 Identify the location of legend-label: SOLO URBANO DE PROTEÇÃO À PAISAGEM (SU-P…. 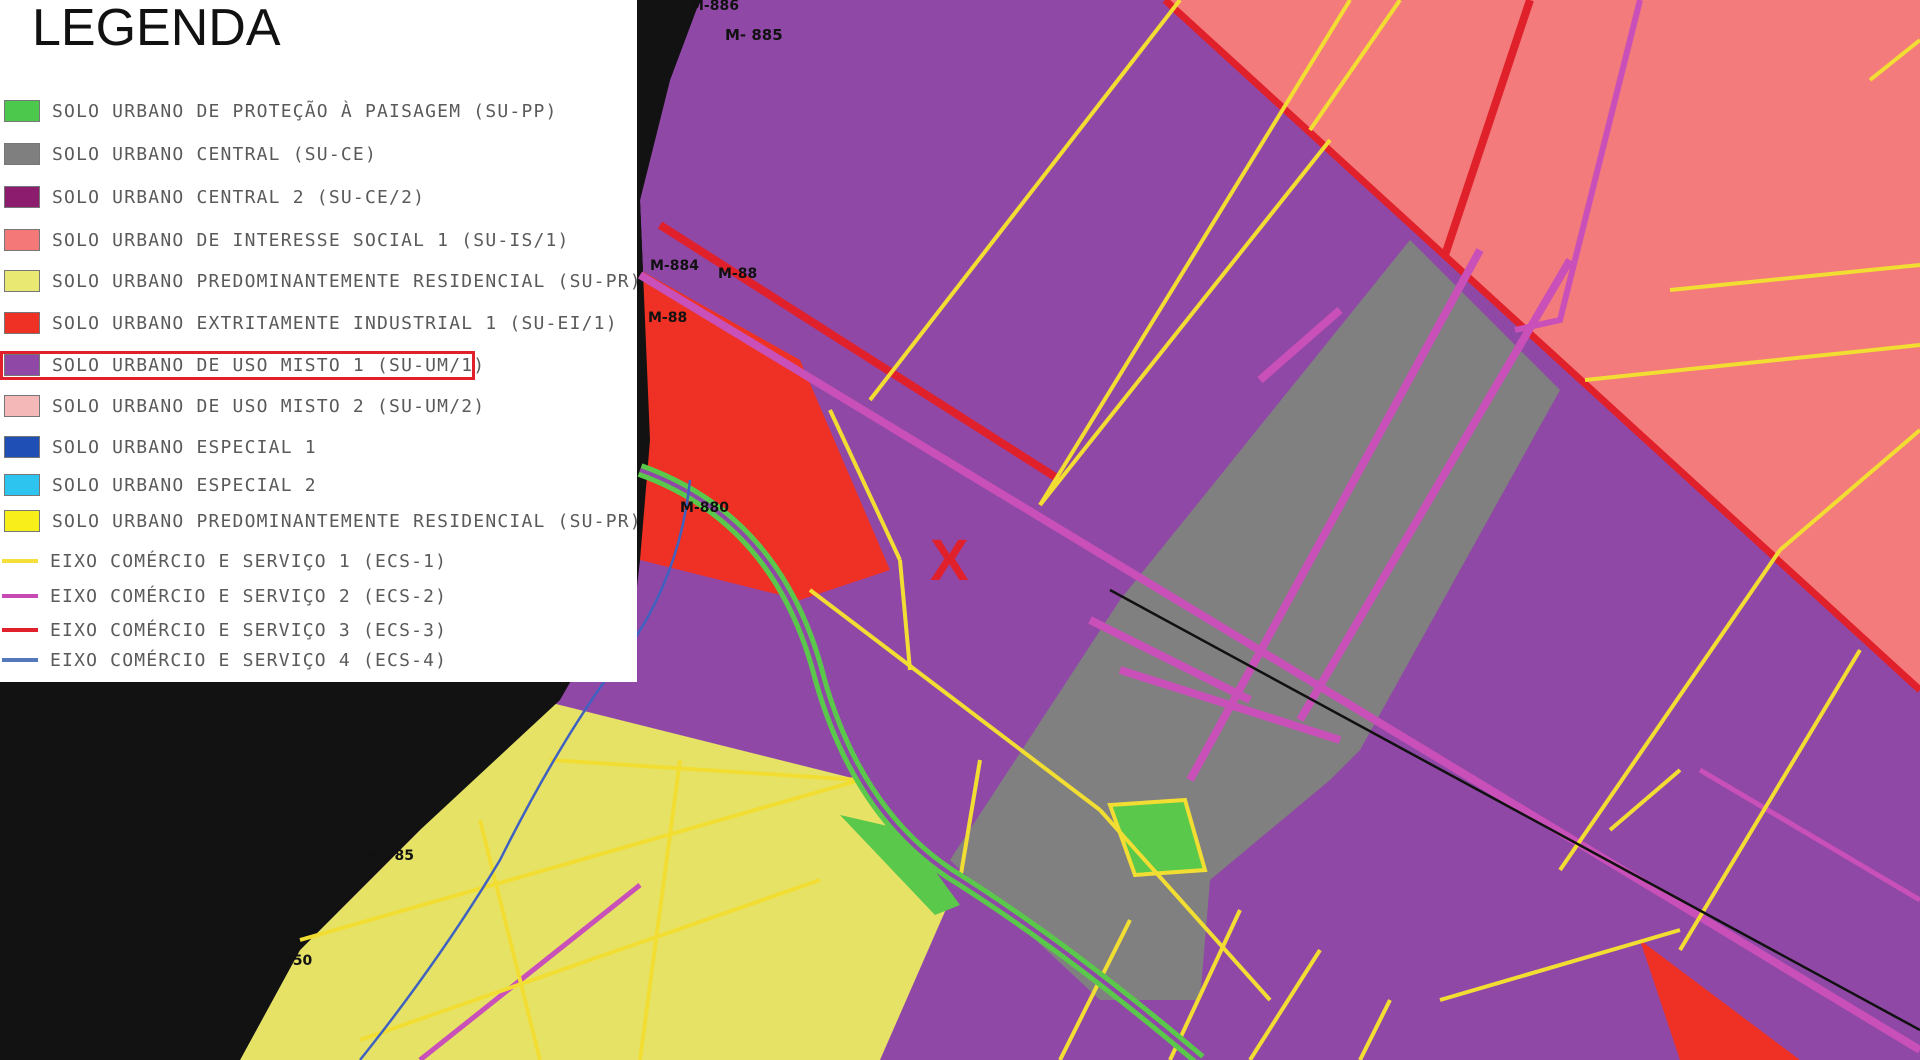
(305, 111).